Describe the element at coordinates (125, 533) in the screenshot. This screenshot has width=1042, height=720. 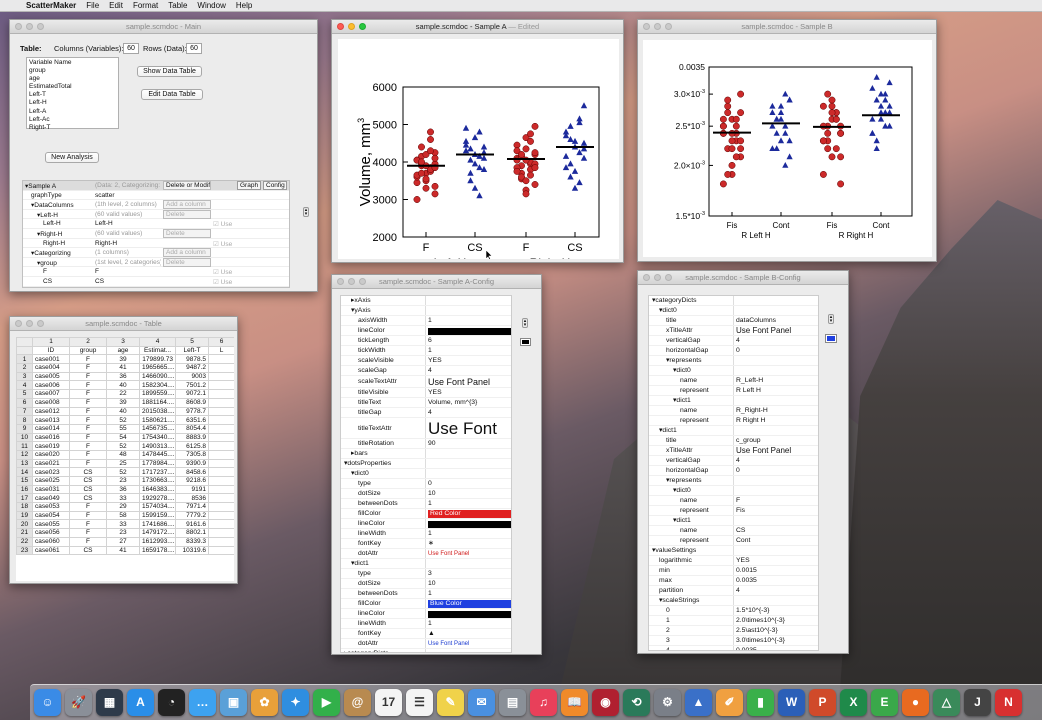
I see `table-row: 21 case056 F 23 1479172.... 8802.1` at that location.